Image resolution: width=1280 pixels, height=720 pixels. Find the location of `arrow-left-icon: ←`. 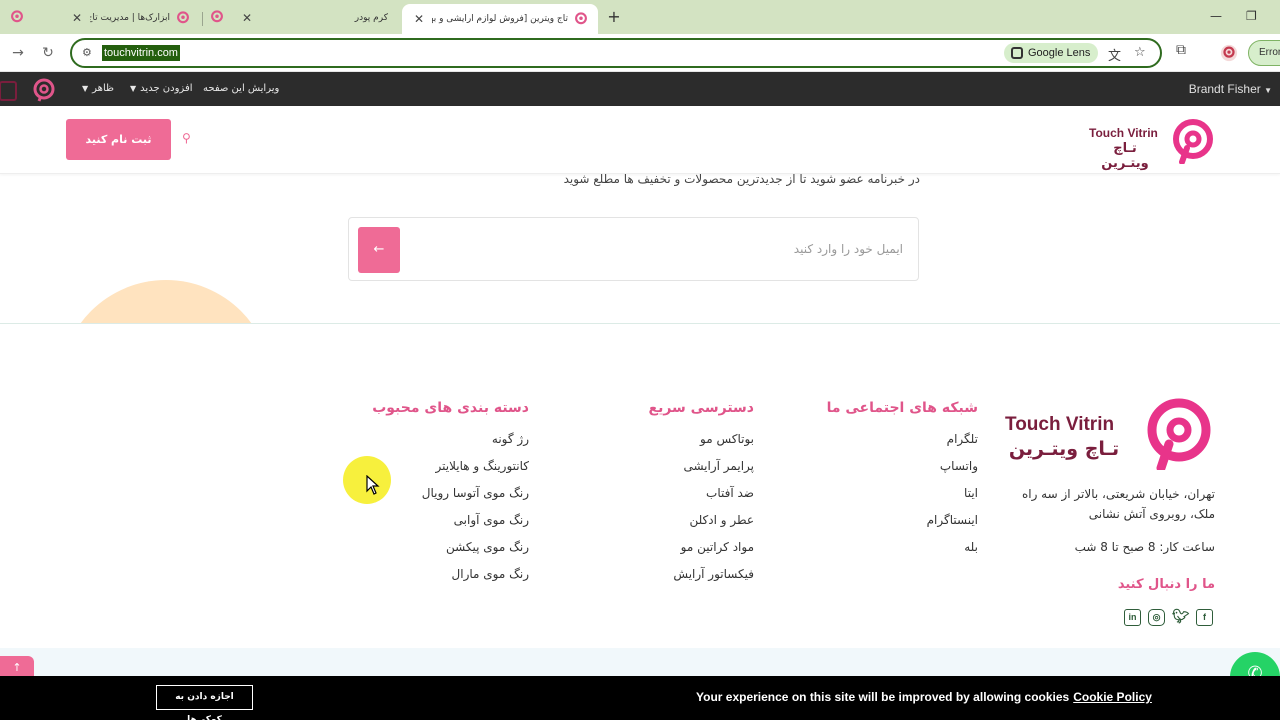

arrow-left-icon: ← is located at coordinates (379, 249).